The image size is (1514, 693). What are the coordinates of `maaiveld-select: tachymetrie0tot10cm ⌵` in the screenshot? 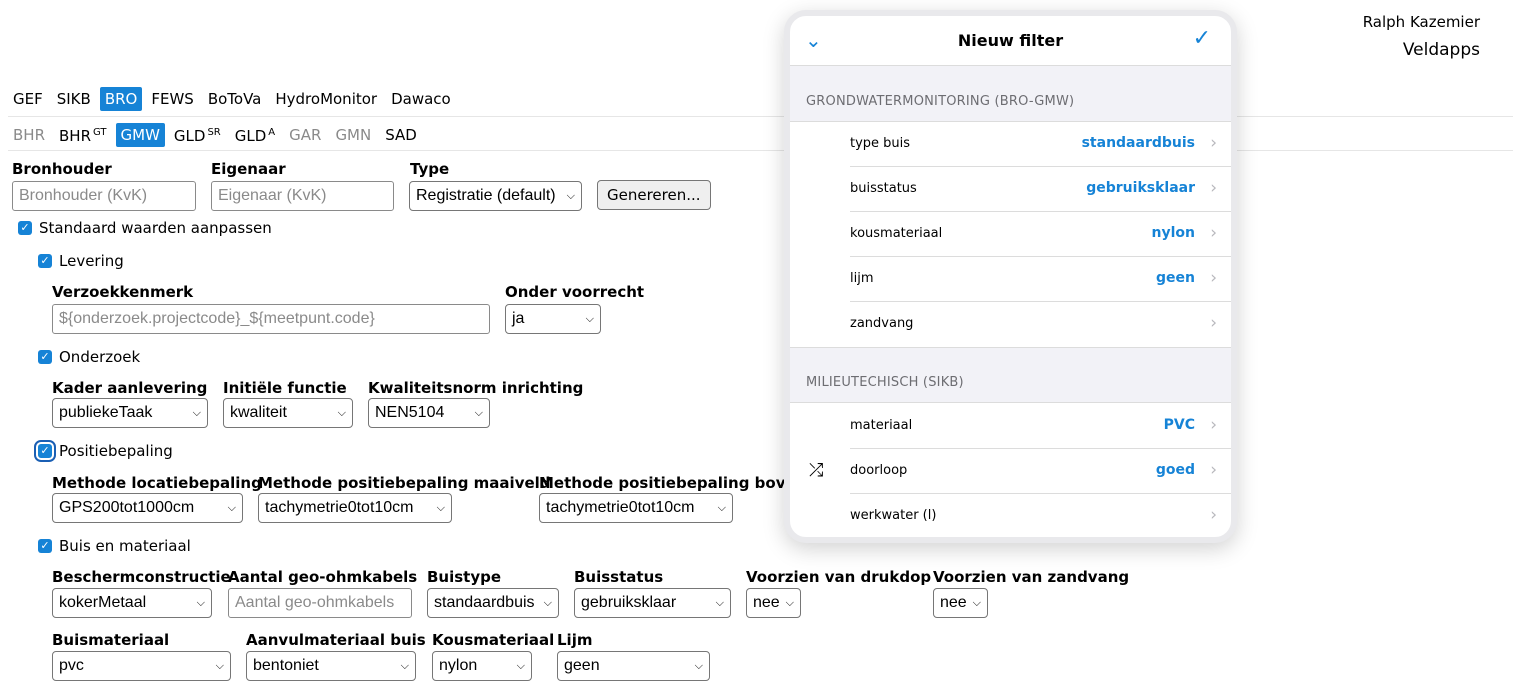 It's located at (355, 508).